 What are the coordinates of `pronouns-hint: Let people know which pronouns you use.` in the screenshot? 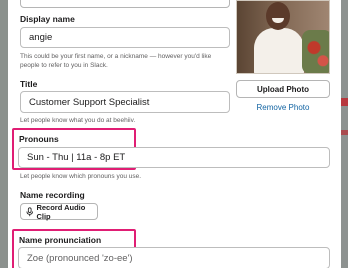 It's located at (81, 176).